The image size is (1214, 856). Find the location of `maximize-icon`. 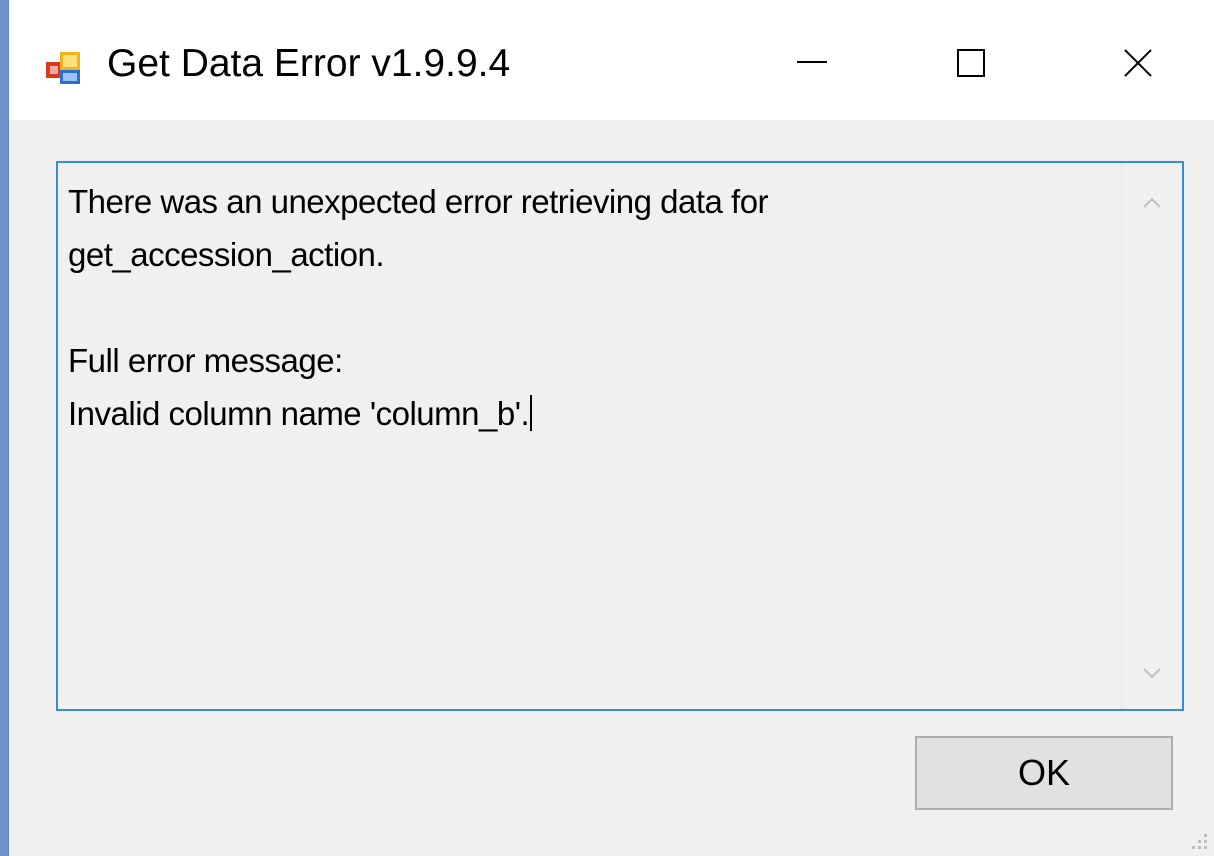

maximize-icon is located at coordinates (971, 63).